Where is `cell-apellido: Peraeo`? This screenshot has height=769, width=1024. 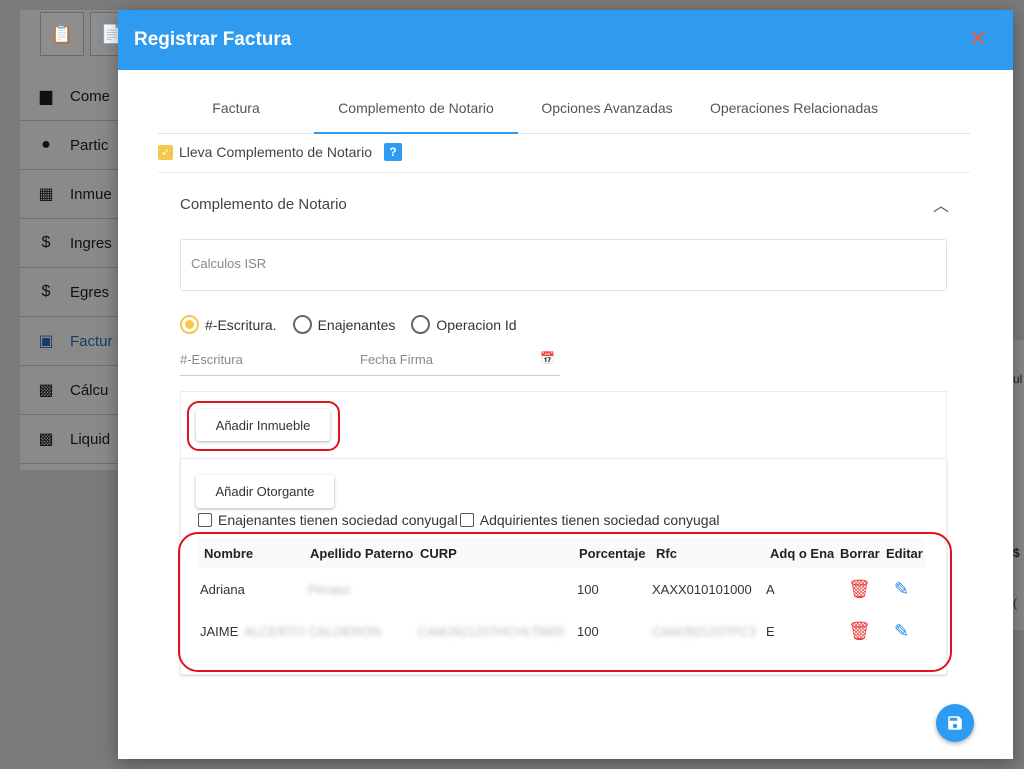
cell-apellido: Peraeo is located at coordinates (329, 589).